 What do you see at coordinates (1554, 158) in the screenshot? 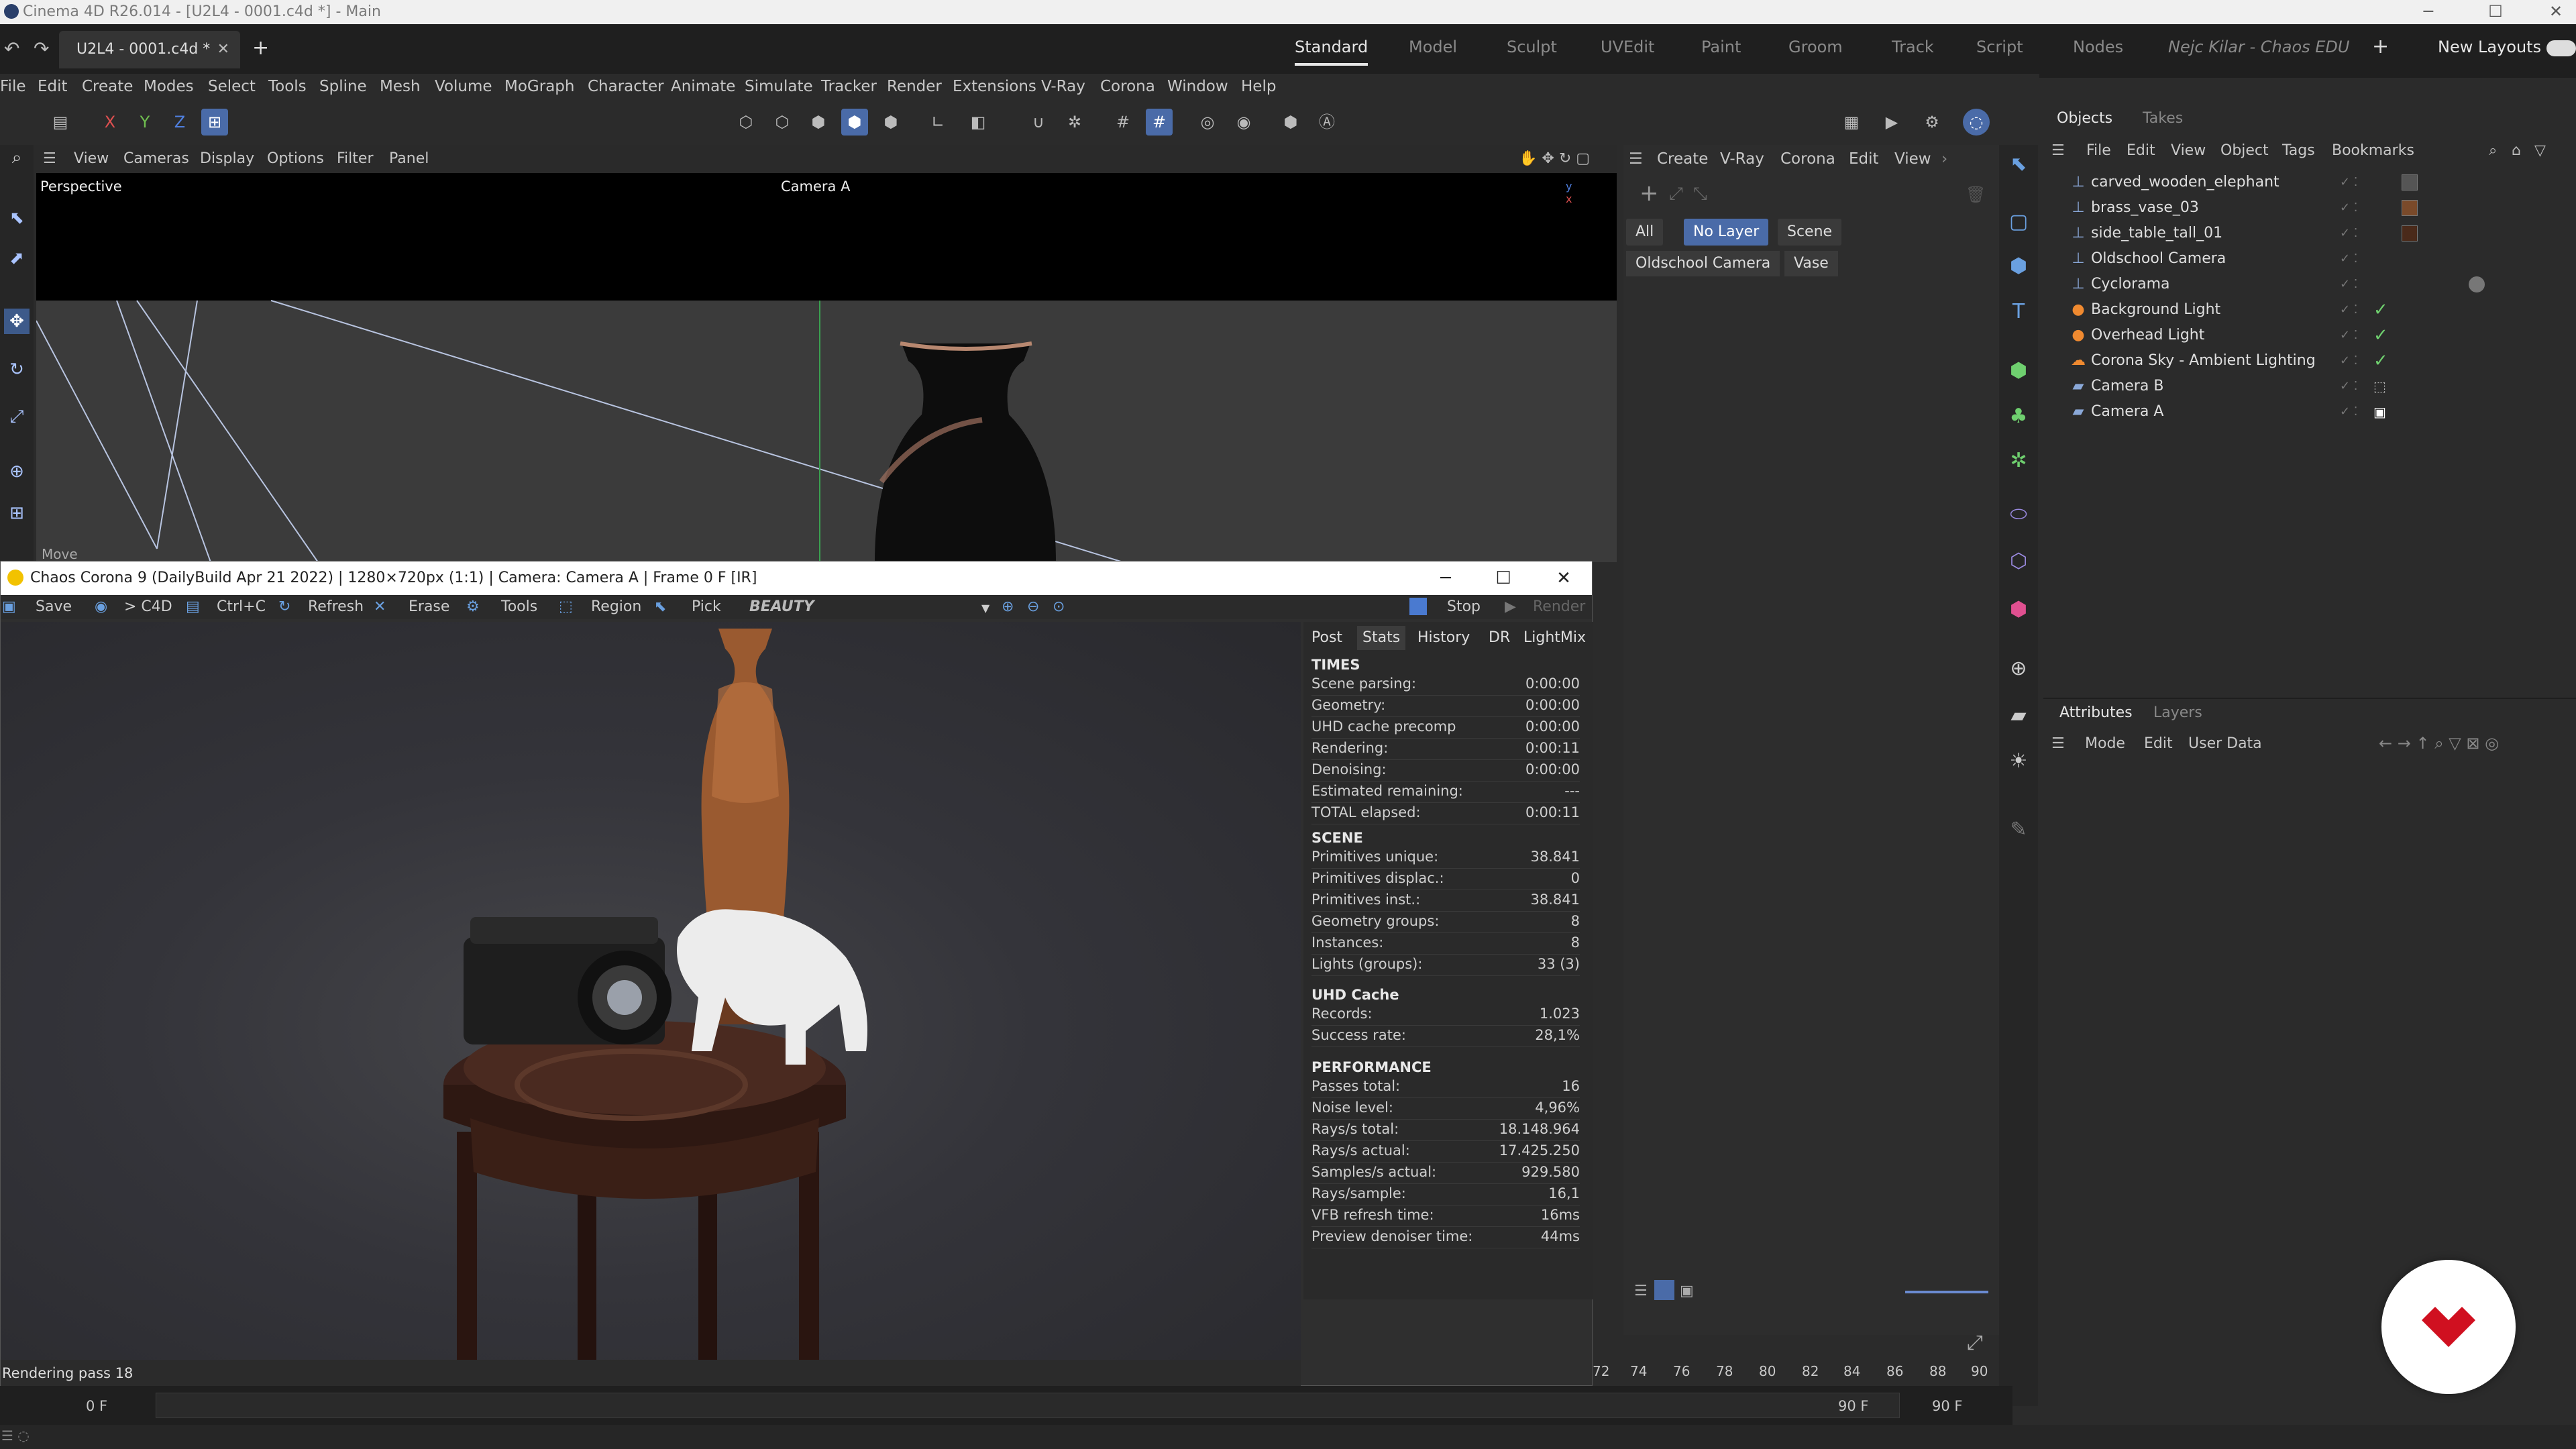
I see `viewport-nav-icons: ✋ ✥ ↻ ▢` at bounding box center [1554, 158].